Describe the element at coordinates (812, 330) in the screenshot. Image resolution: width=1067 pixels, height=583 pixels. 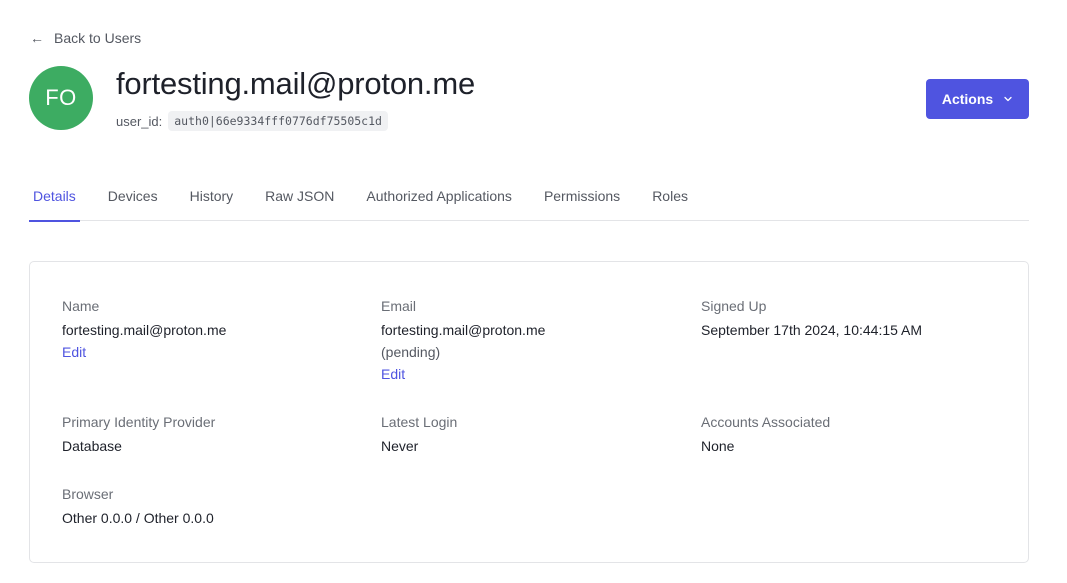
I see `signed-up-value: September 17th 2024, 10:44:15 AM` at that location.